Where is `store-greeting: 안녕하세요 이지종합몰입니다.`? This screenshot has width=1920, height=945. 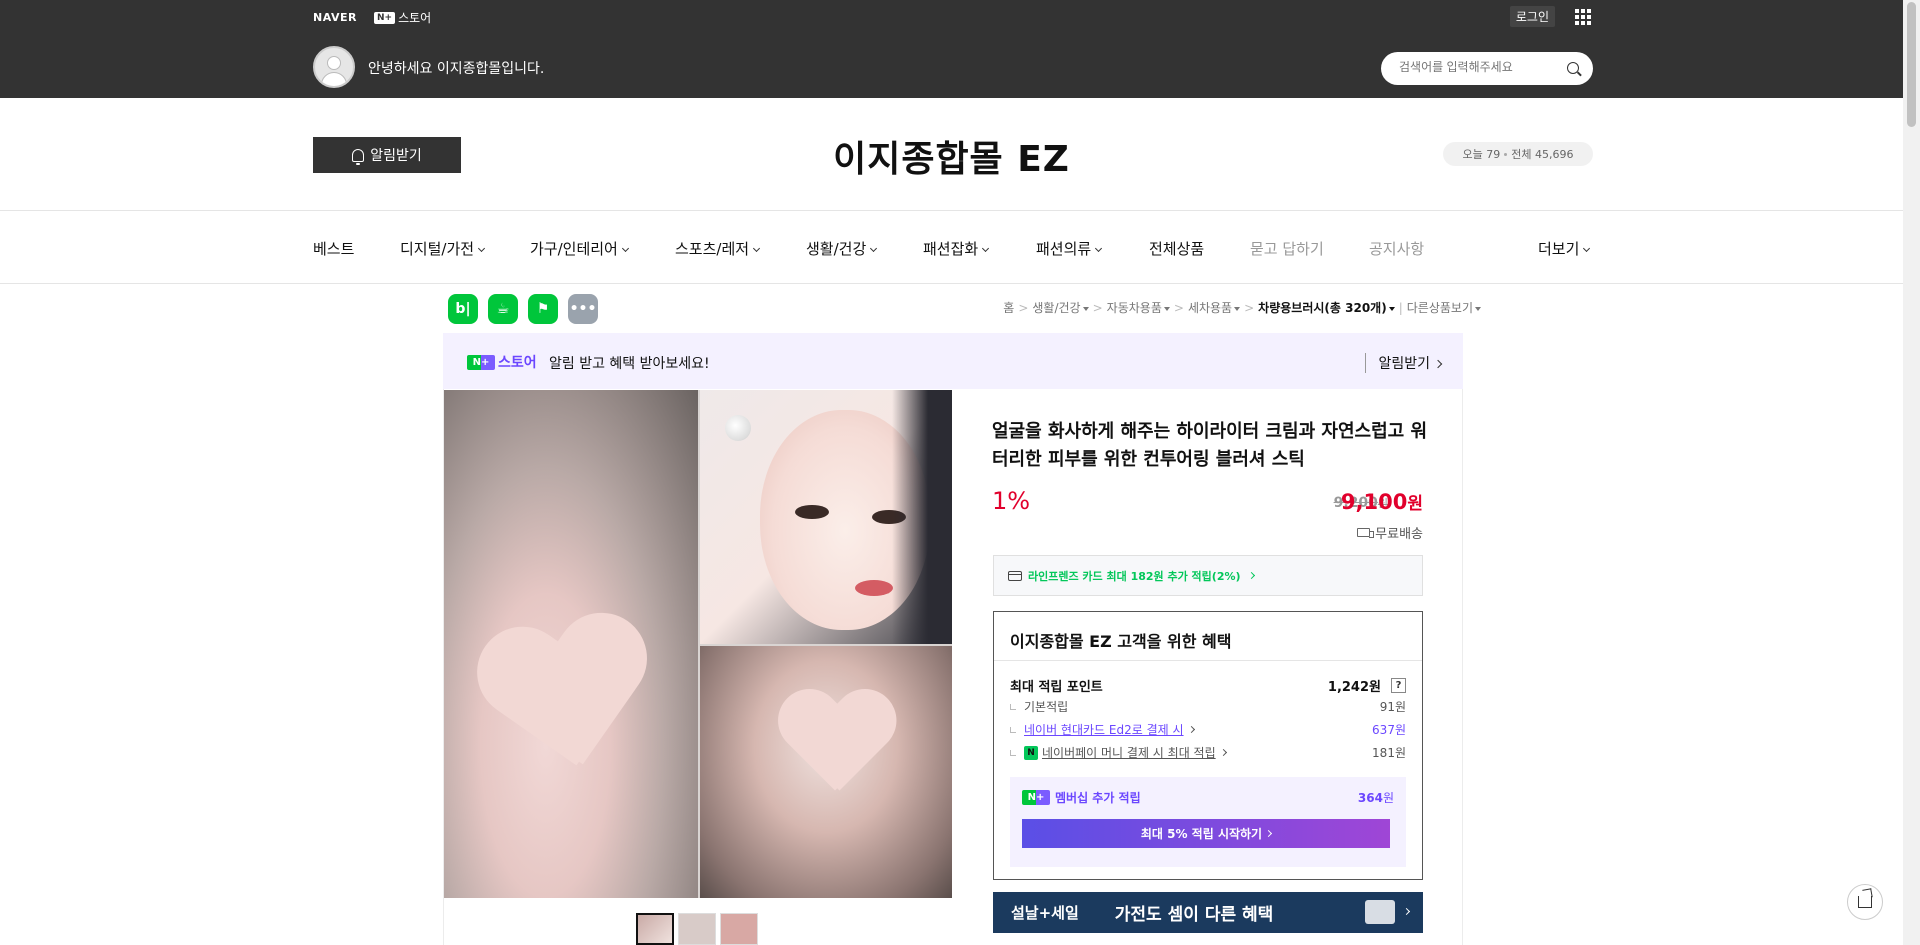 store-greeting: 안녕하세요 이지종합몰입니다. is located at coordinates (456, 69).